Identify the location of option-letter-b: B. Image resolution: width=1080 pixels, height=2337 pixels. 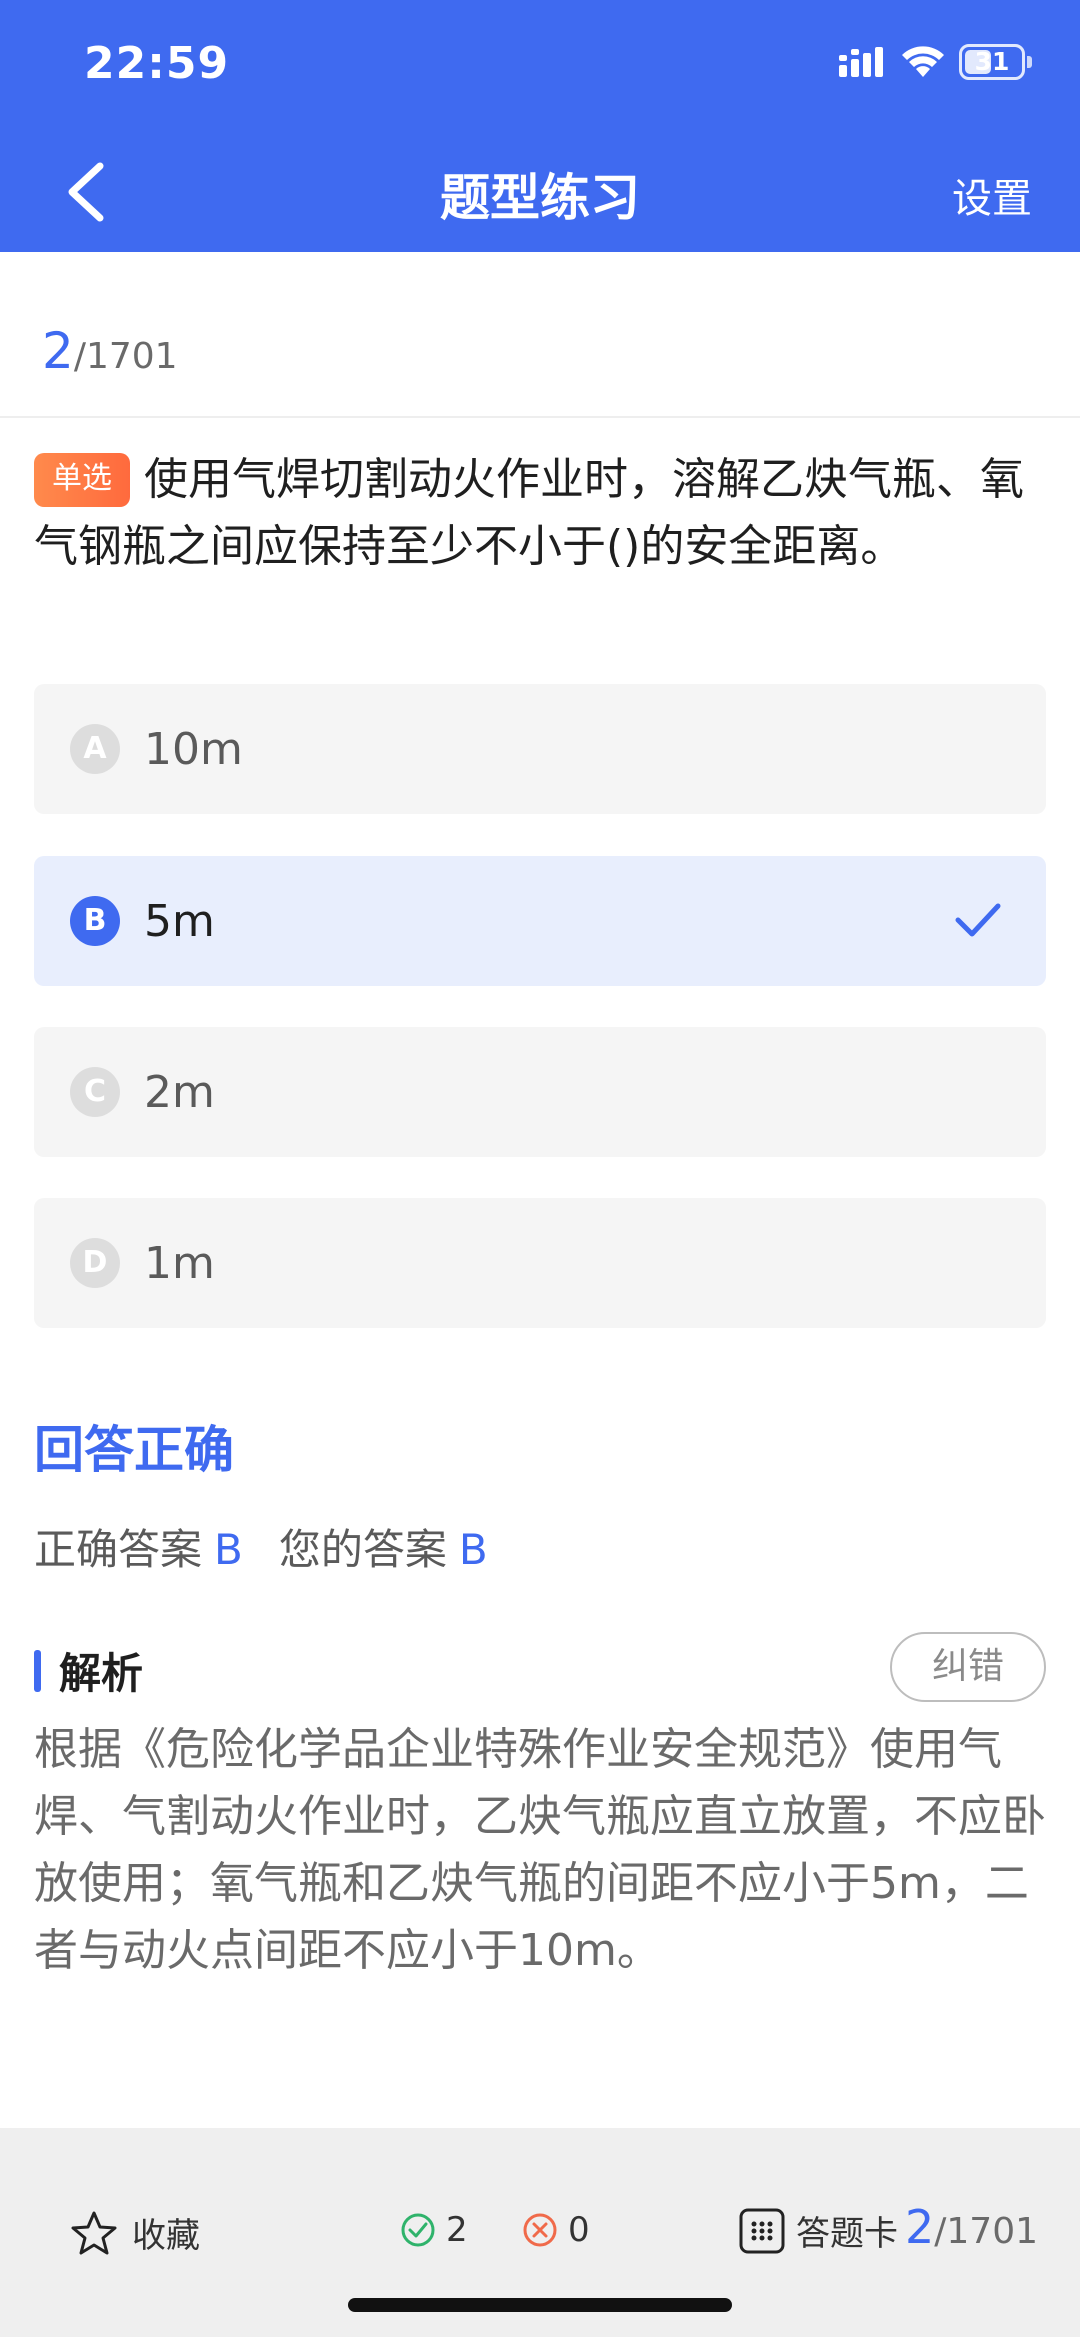
(95, 921).